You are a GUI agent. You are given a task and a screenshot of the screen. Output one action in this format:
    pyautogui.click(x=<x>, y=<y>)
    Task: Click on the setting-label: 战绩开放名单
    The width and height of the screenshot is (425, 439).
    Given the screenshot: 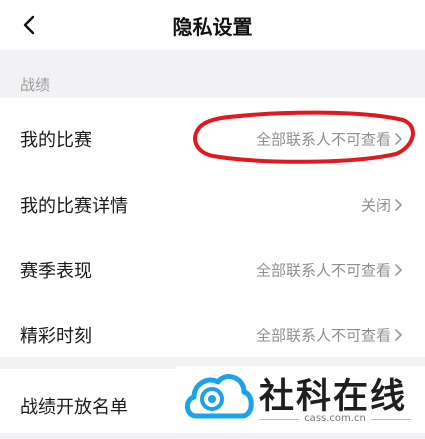 What is the action you would take?
    pyautogui.click(x=74, y=407)
    